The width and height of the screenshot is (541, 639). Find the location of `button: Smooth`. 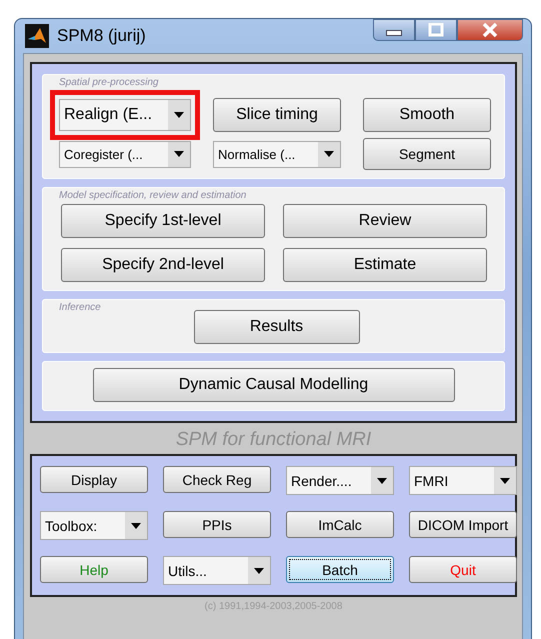

button: Smooth is located at coordinates (427, 115).